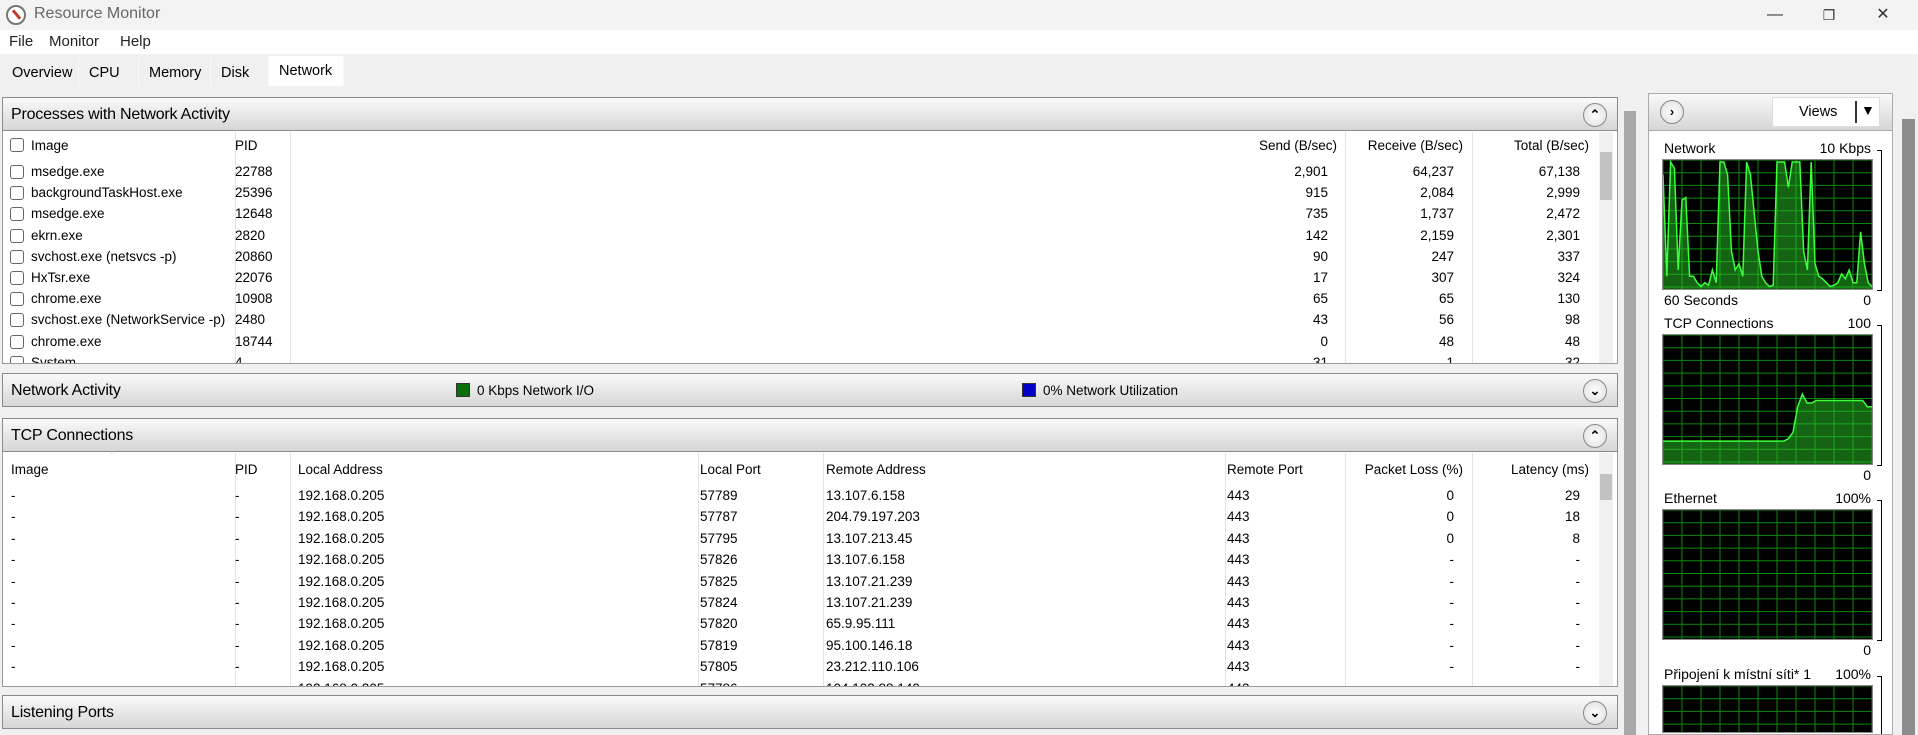 This screenshot has width=1918, height=735. I want to click on tcp-remote-address: 204.79.197.203, so click(873, 517).